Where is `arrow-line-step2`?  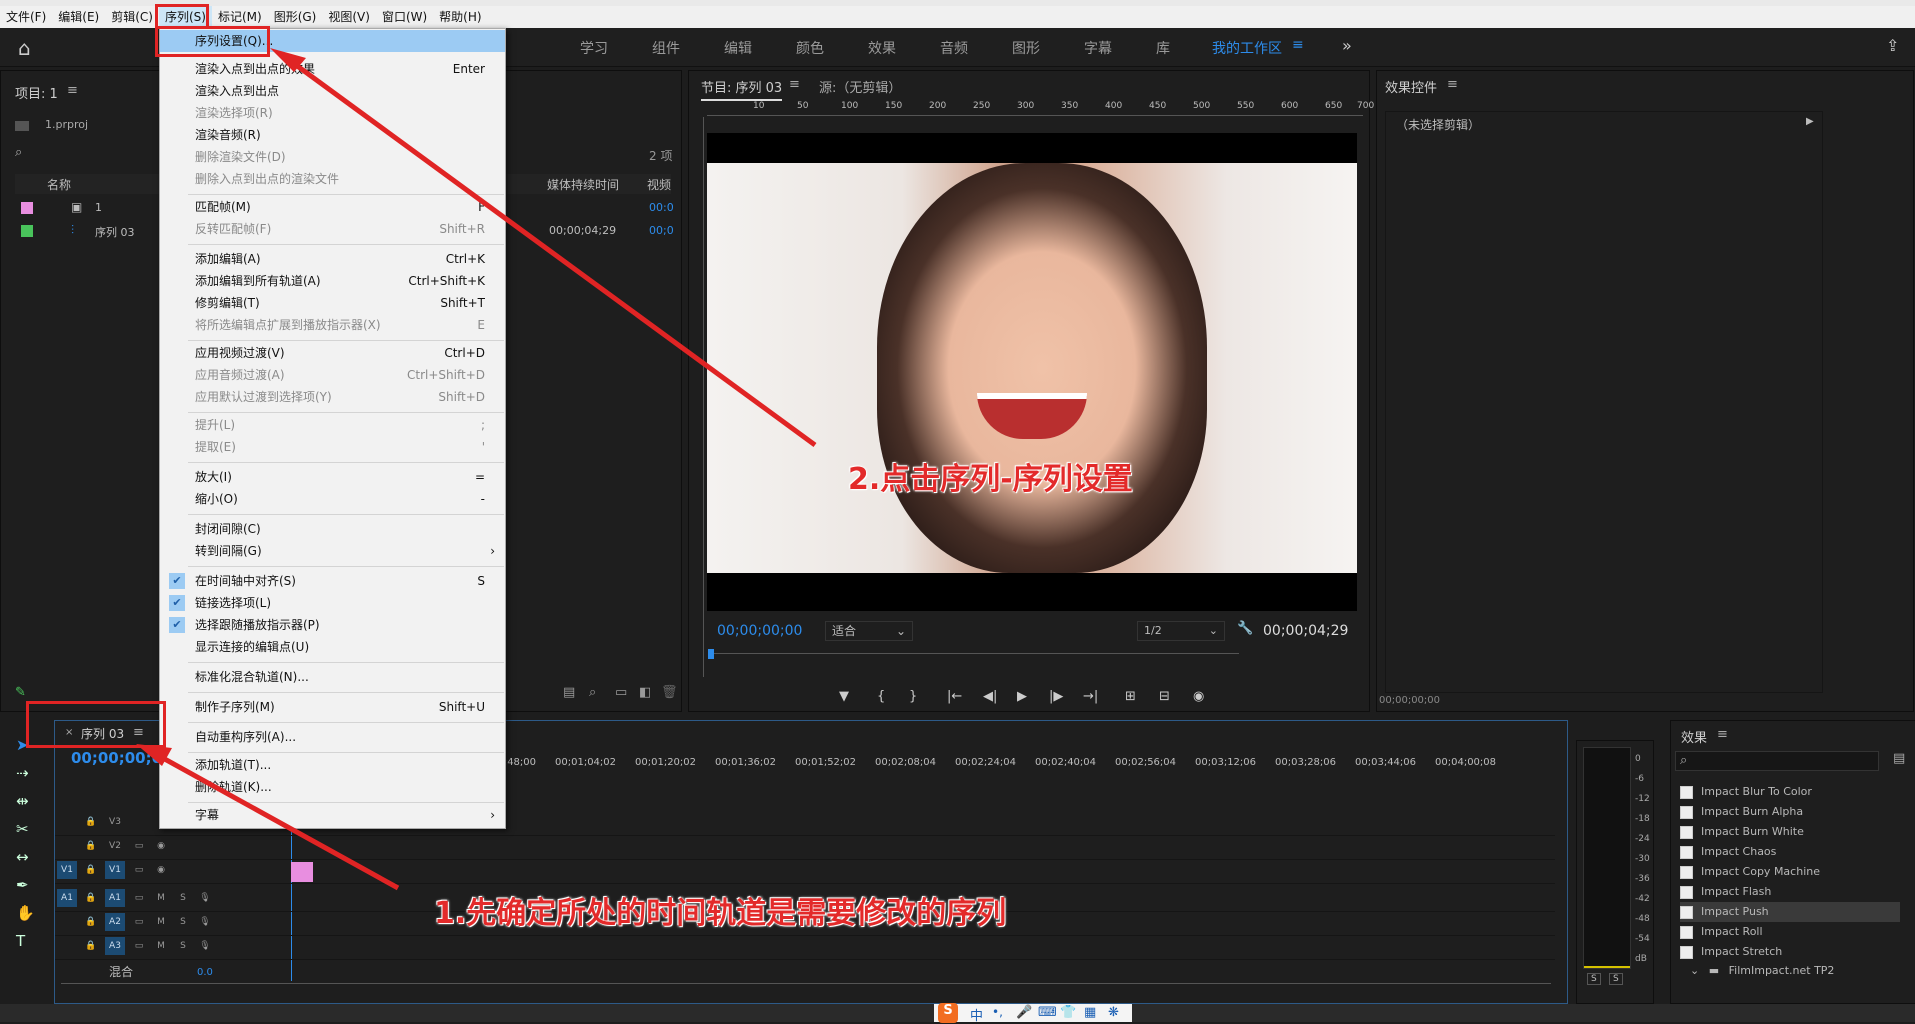 arrow-line-step2 is located at coordinates (550, 251).